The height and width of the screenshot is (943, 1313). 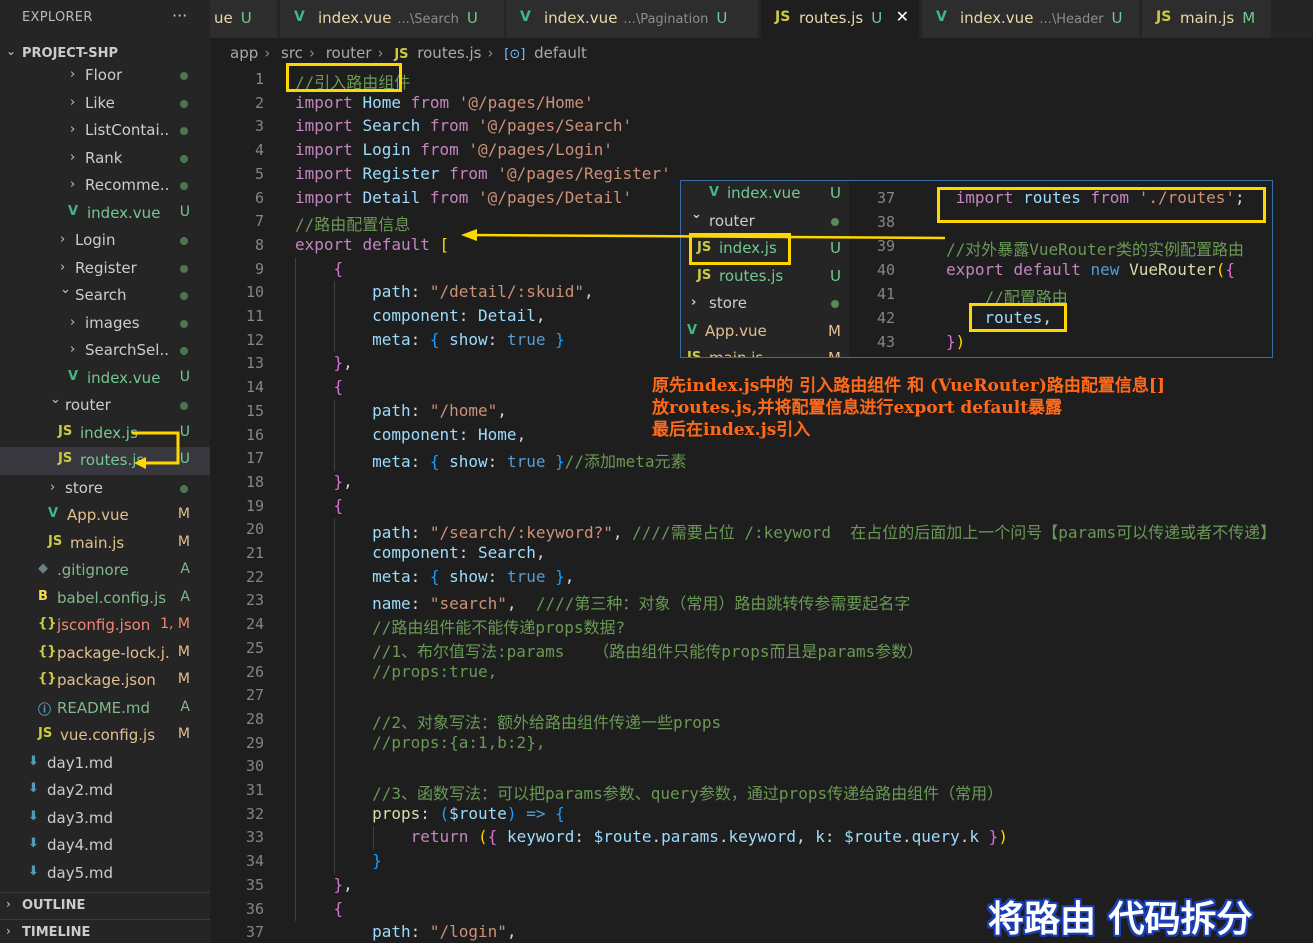 What do you see at coordinates (761, 744) in the screenshot?
I see `code-line: 29 //props:{a:1,b:2},` at bounding box center [761, 744].